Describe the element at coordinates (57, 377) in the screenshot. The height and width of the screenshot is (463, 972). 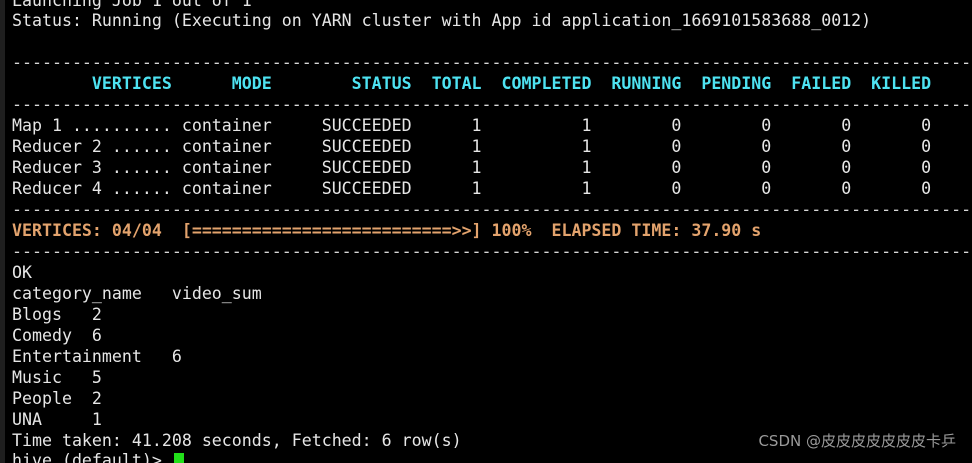
I see `result-row-music: Music 5` at that location.